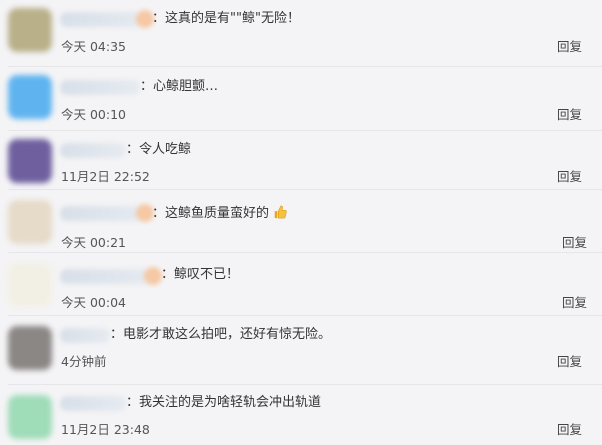 Image resolution: width=602 pixels, height=445 pixels. I want to click on comment-time: 今天 00:04, so click(93, 302).